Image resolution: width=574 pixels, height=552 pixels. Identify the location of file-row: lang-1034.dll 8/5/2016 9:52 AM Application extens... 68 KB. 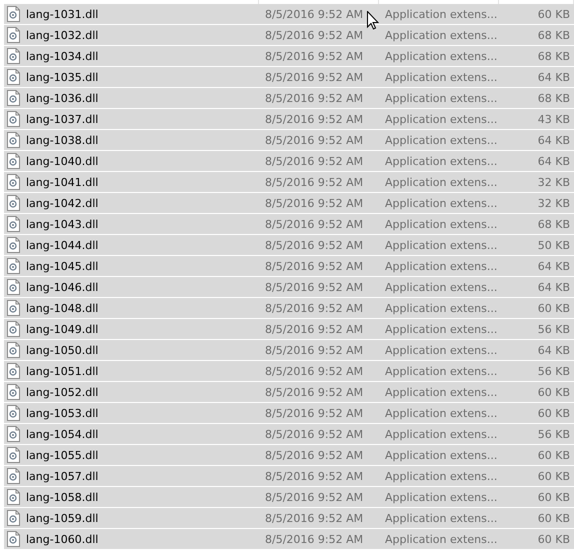
(289, 56).